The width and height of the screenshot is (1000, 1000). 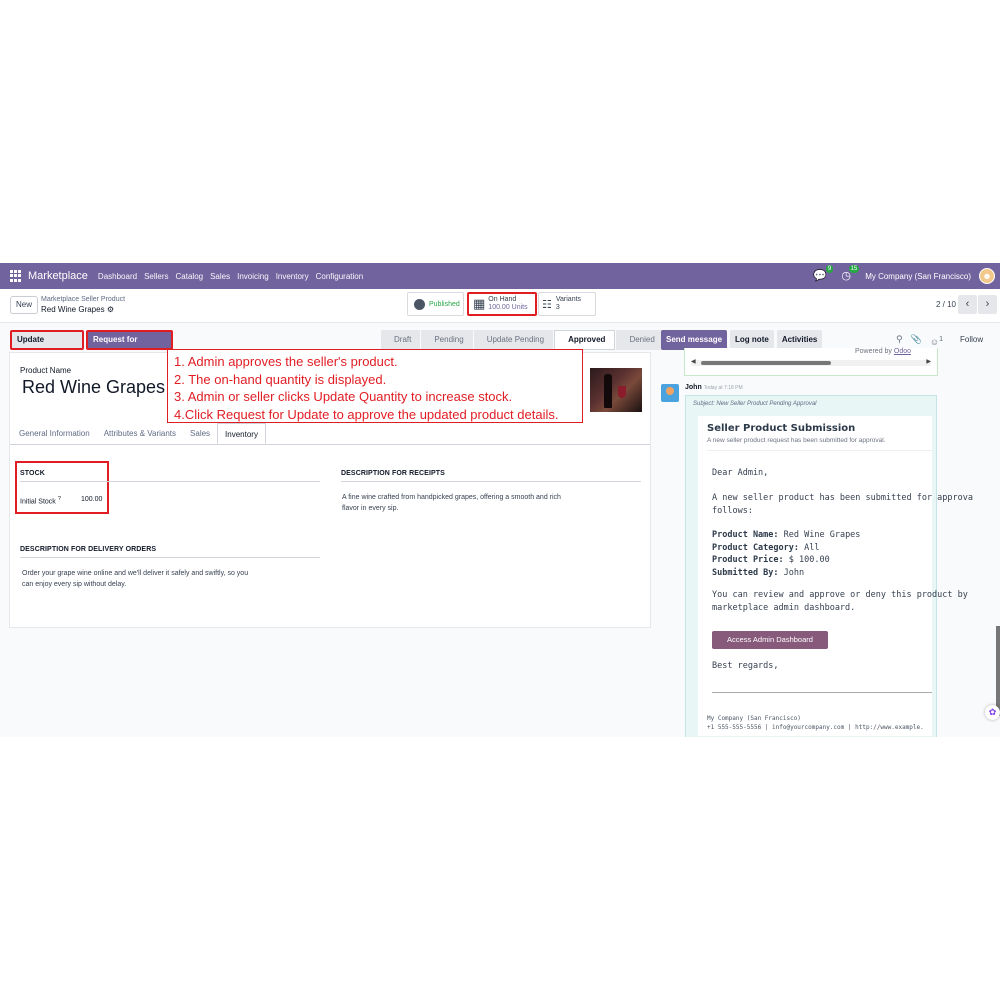 I want to click on scroll-right-icon: ▶, so click(x=928, y=361).